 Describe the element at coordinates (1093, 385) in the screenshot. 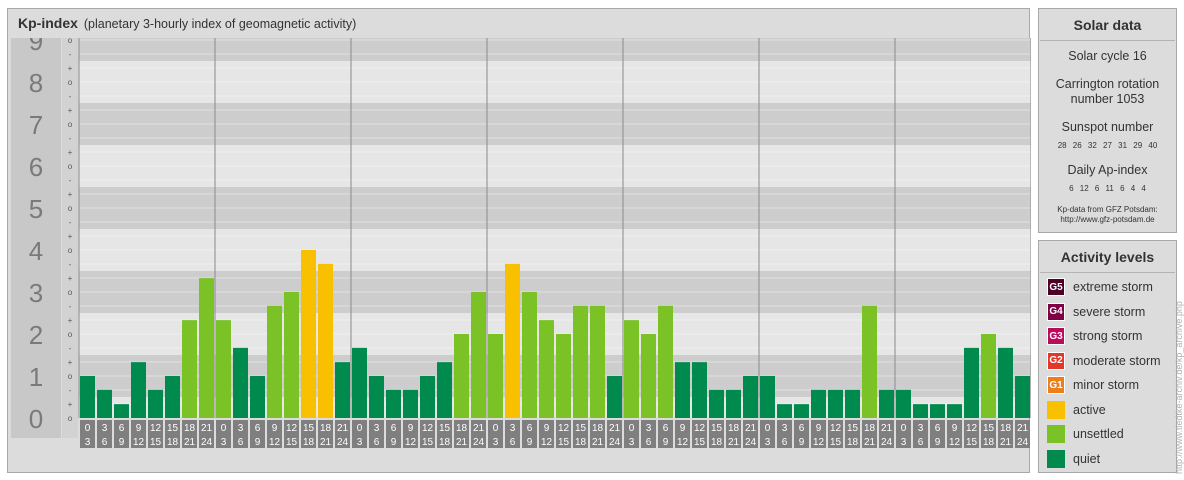

I see `level-minor-storm: G1 minor storm` at that location.